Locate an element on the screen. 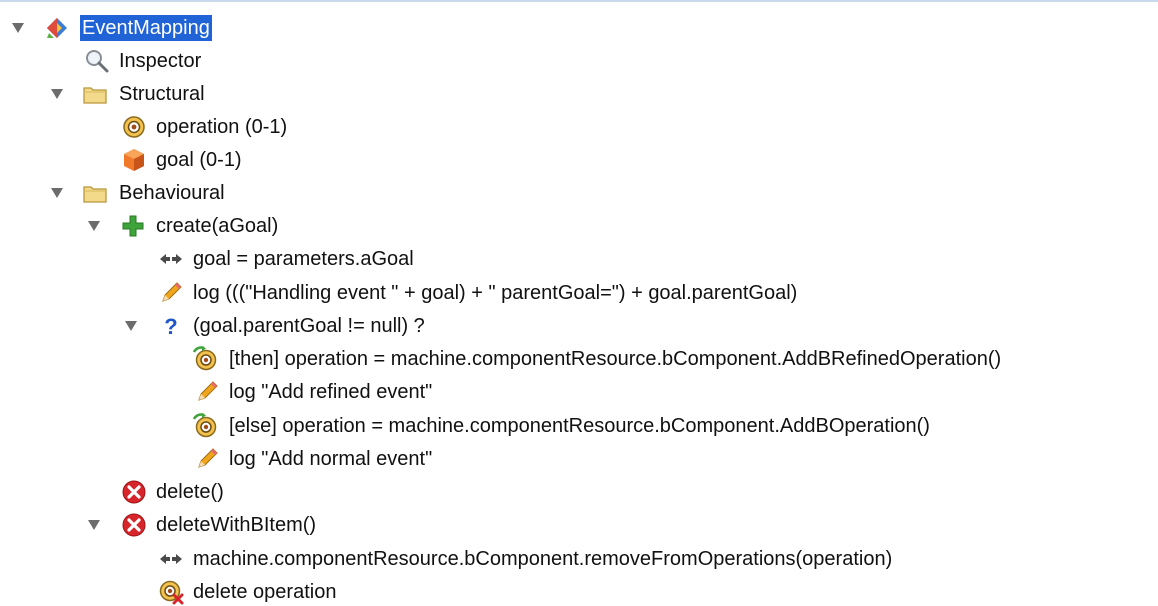 The width and height of the screenshot is (1158, 606). operation-icon is located at coordinates (134, 127).